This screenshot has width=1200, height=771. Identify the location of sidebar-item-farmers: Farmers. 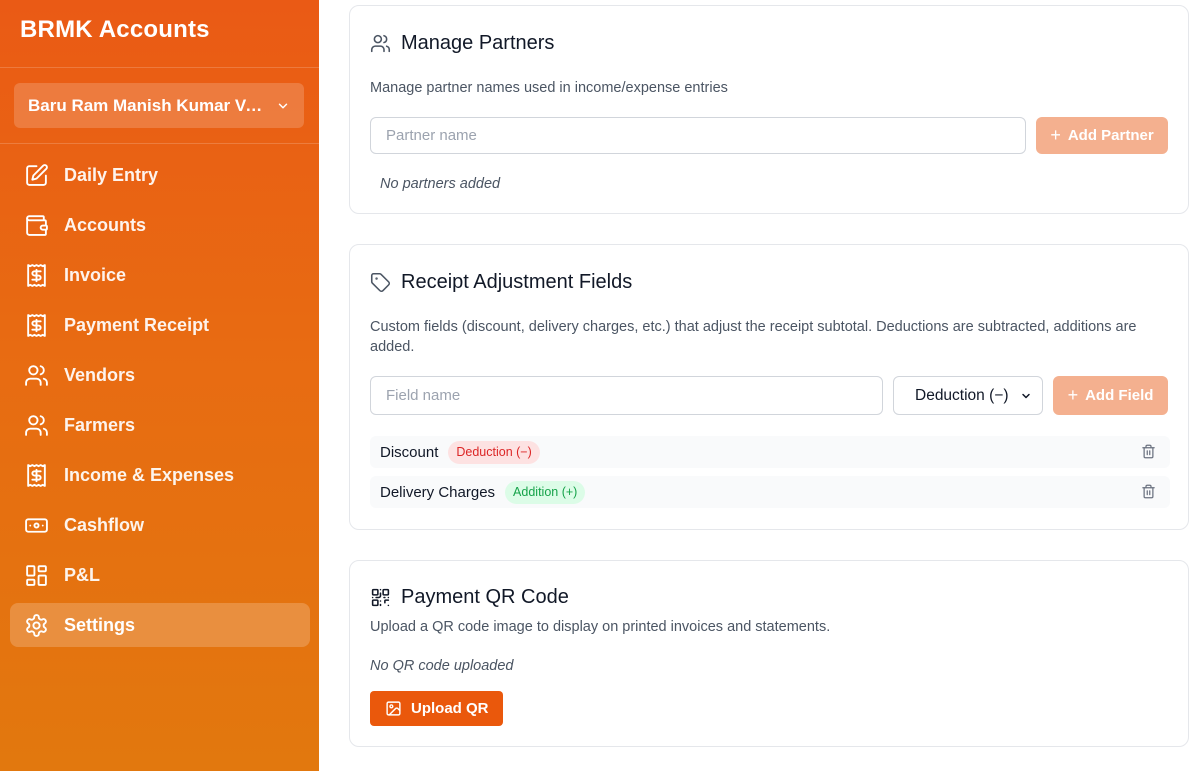
(160, 425).